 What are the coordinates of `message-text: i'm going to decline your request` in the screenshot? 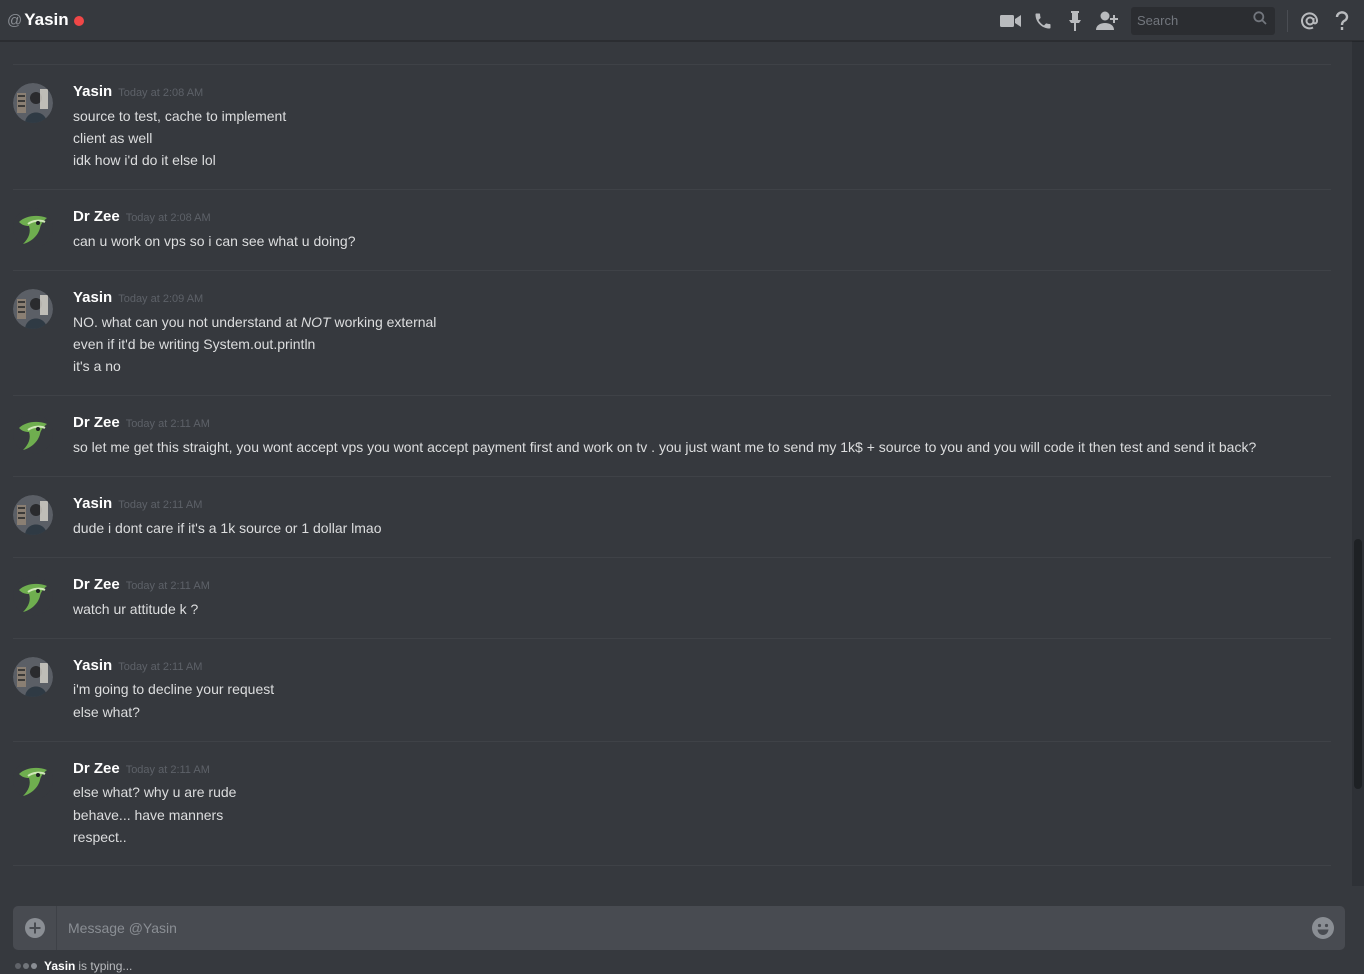 It's located at (174, 689).